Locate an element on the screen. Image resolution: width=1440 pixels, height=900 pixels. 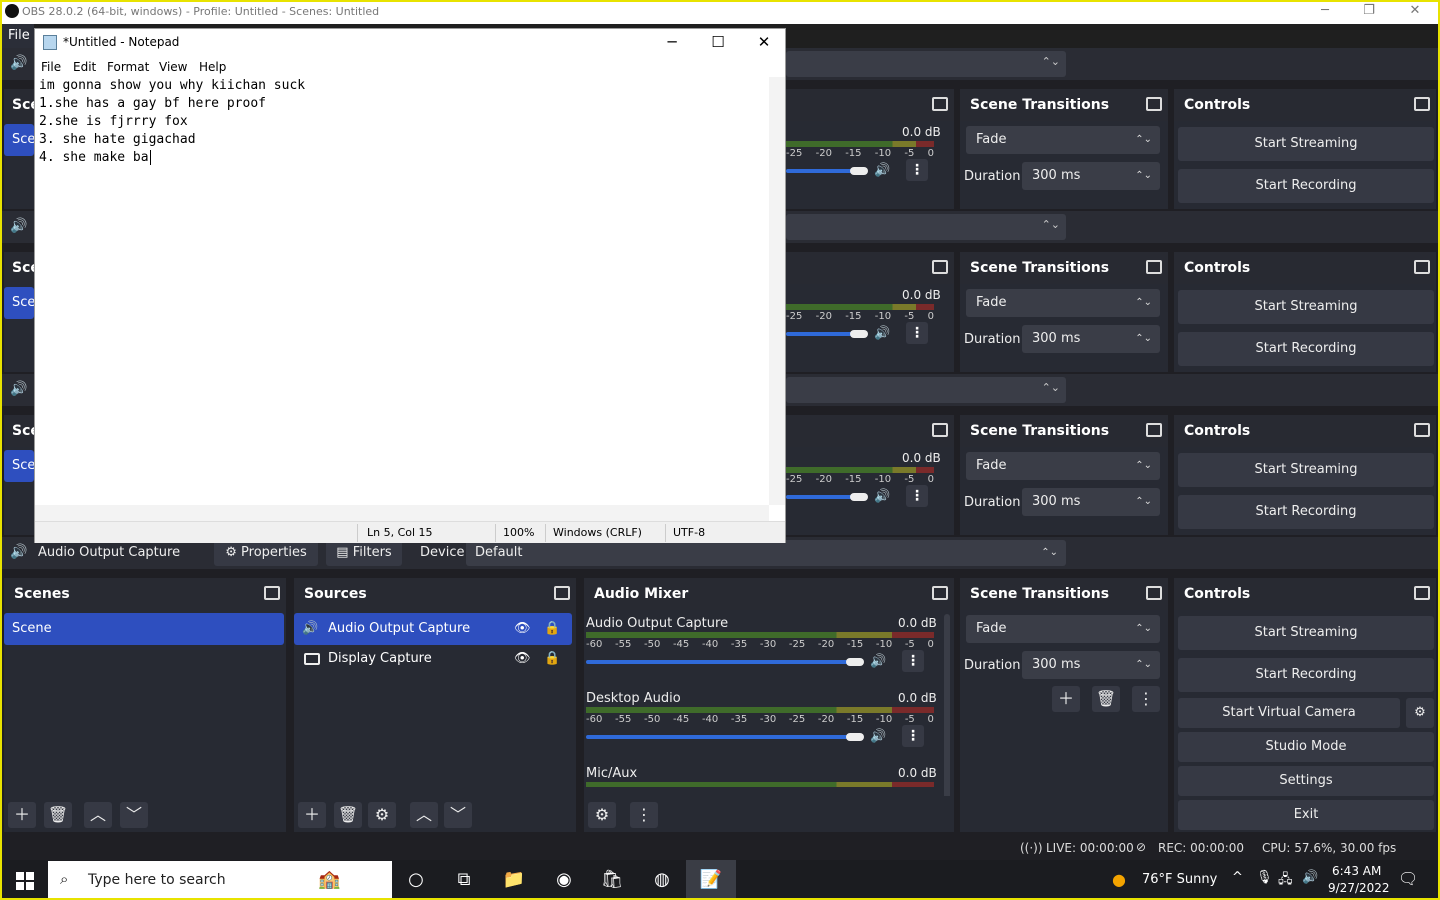
windows-start-icon is located at coordinates (25, 881).